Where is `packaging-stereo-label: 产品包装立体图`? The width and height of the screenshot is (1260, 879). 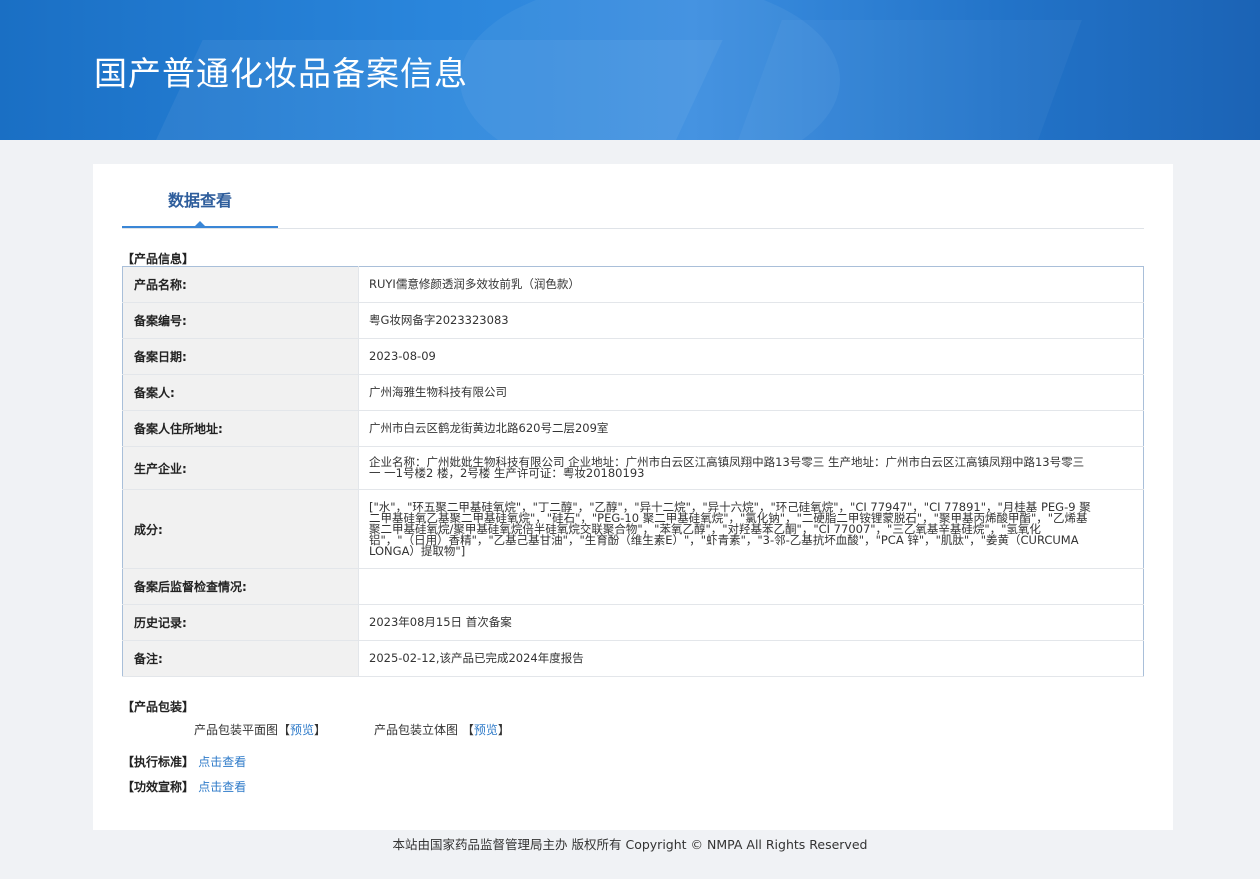
packaging-stereo-label: 产品包装立体图 is located at coordinates (416, 730).